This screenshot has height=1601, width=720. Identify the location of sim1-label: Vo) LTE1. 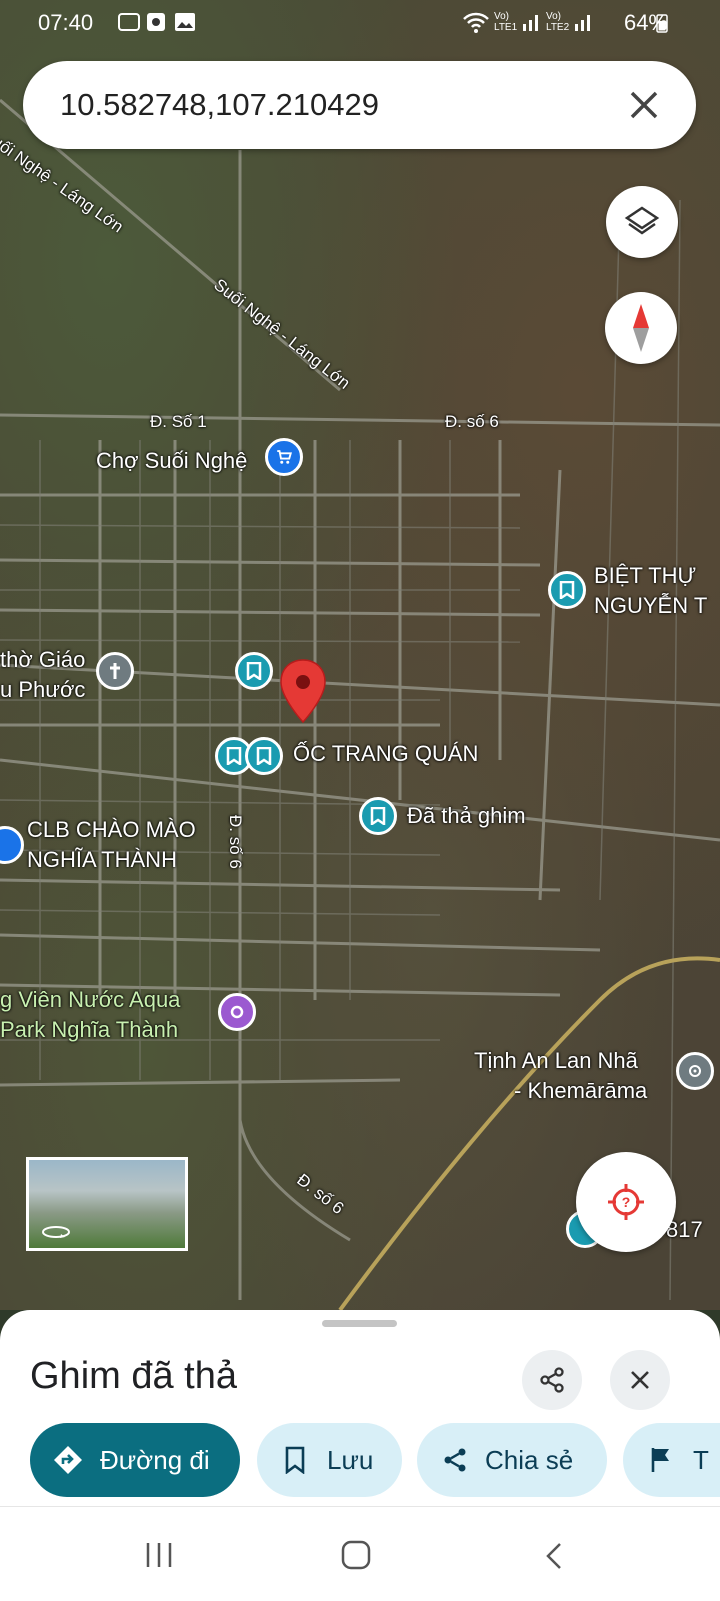
(506, 22).